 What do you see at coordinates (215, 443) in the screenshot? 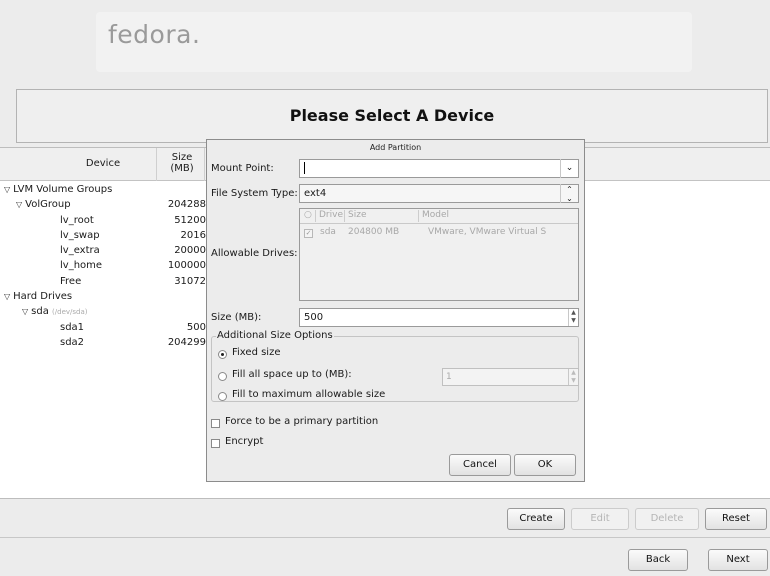
I see `encrypt-checkbox` at bounding box center [215, 443].